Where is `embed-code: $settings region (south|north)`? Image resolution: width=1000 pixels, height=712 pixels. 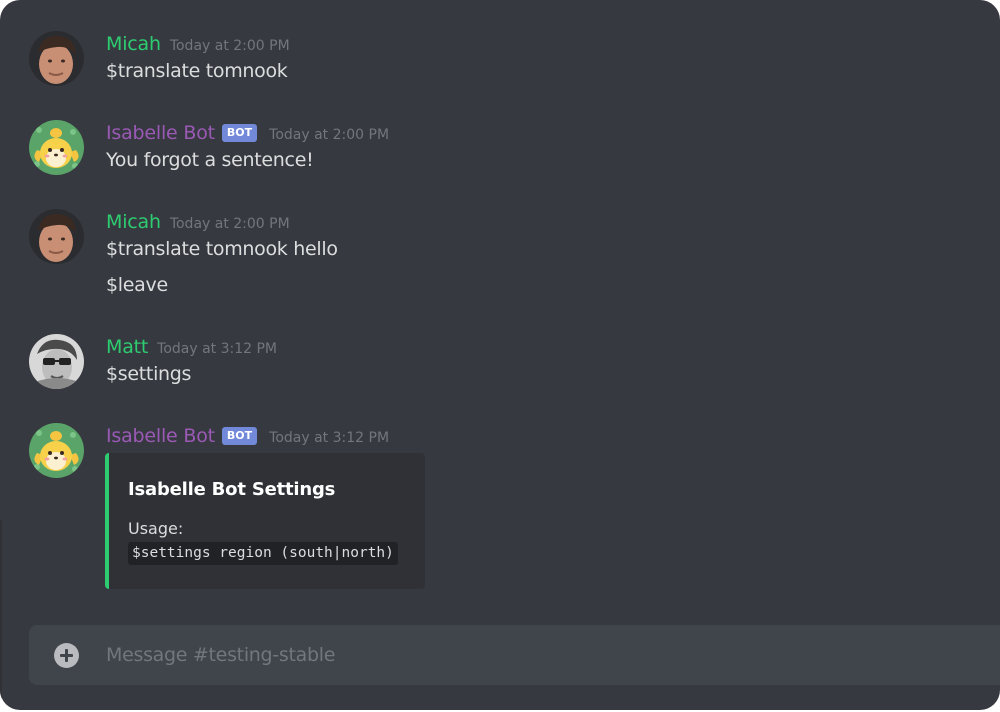 embed-code: $settings region (south|north) is located at coordinates (263, 553).